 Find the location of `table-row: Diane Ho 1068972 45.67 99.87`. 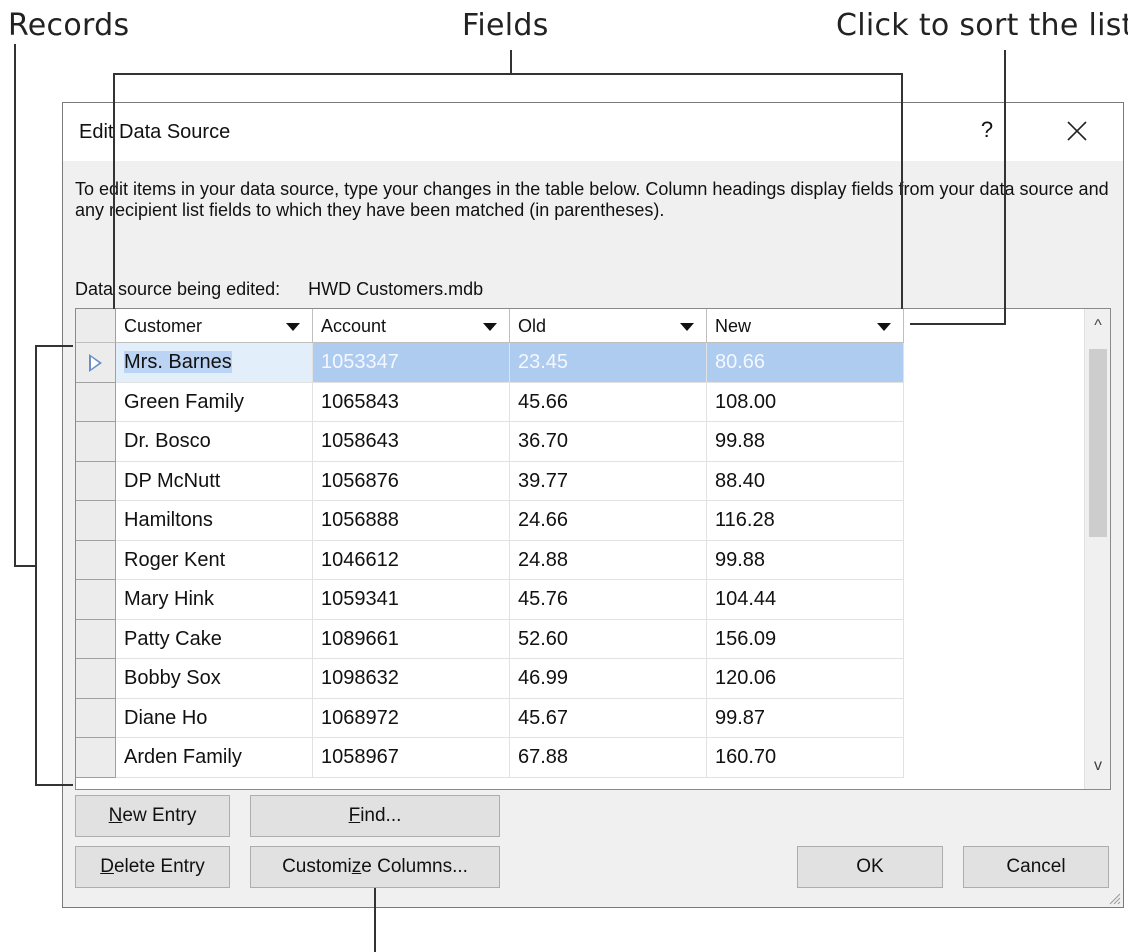

table-row: Diane Ho 1068972 45.67 99.87 is located at coordinates (490, 718).